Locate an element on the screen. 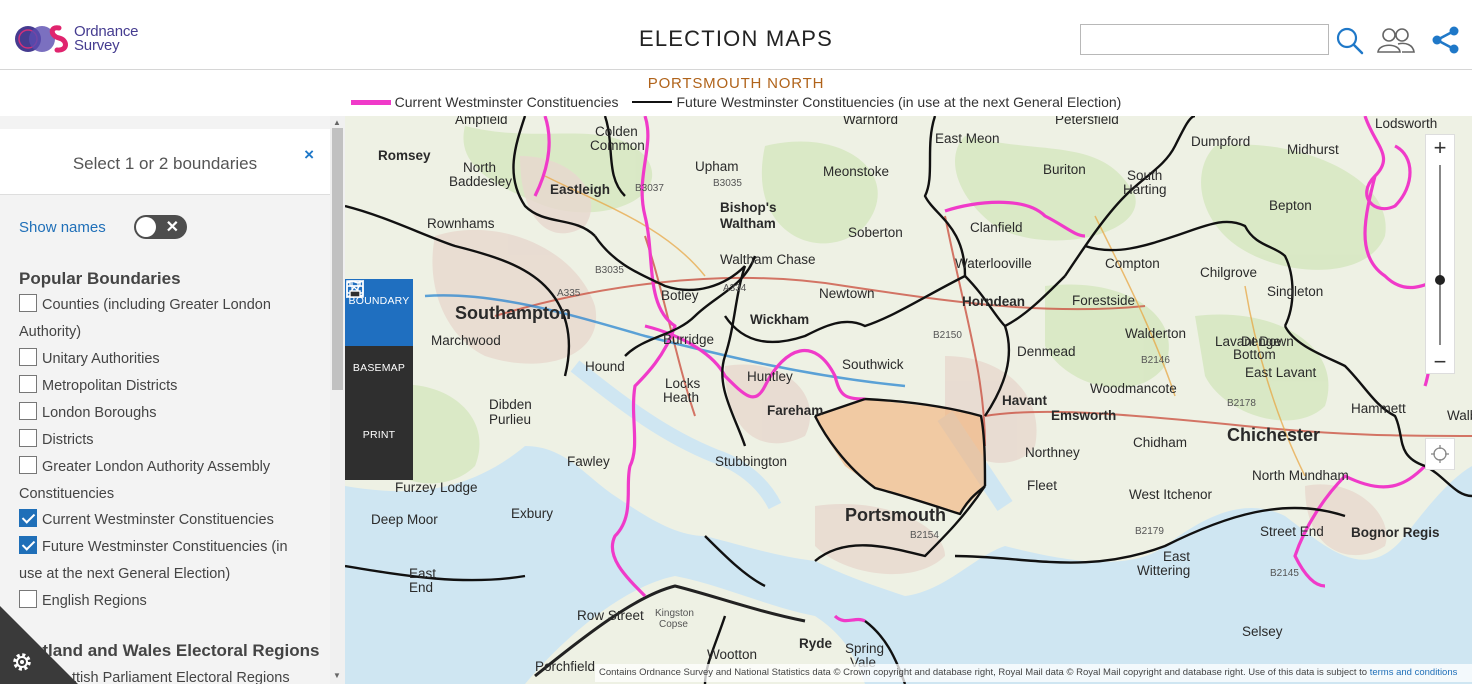 The width and height of the screenshot is (1472, 684). option-label: Metropolitan Districts is located at coordinates (110, 386).